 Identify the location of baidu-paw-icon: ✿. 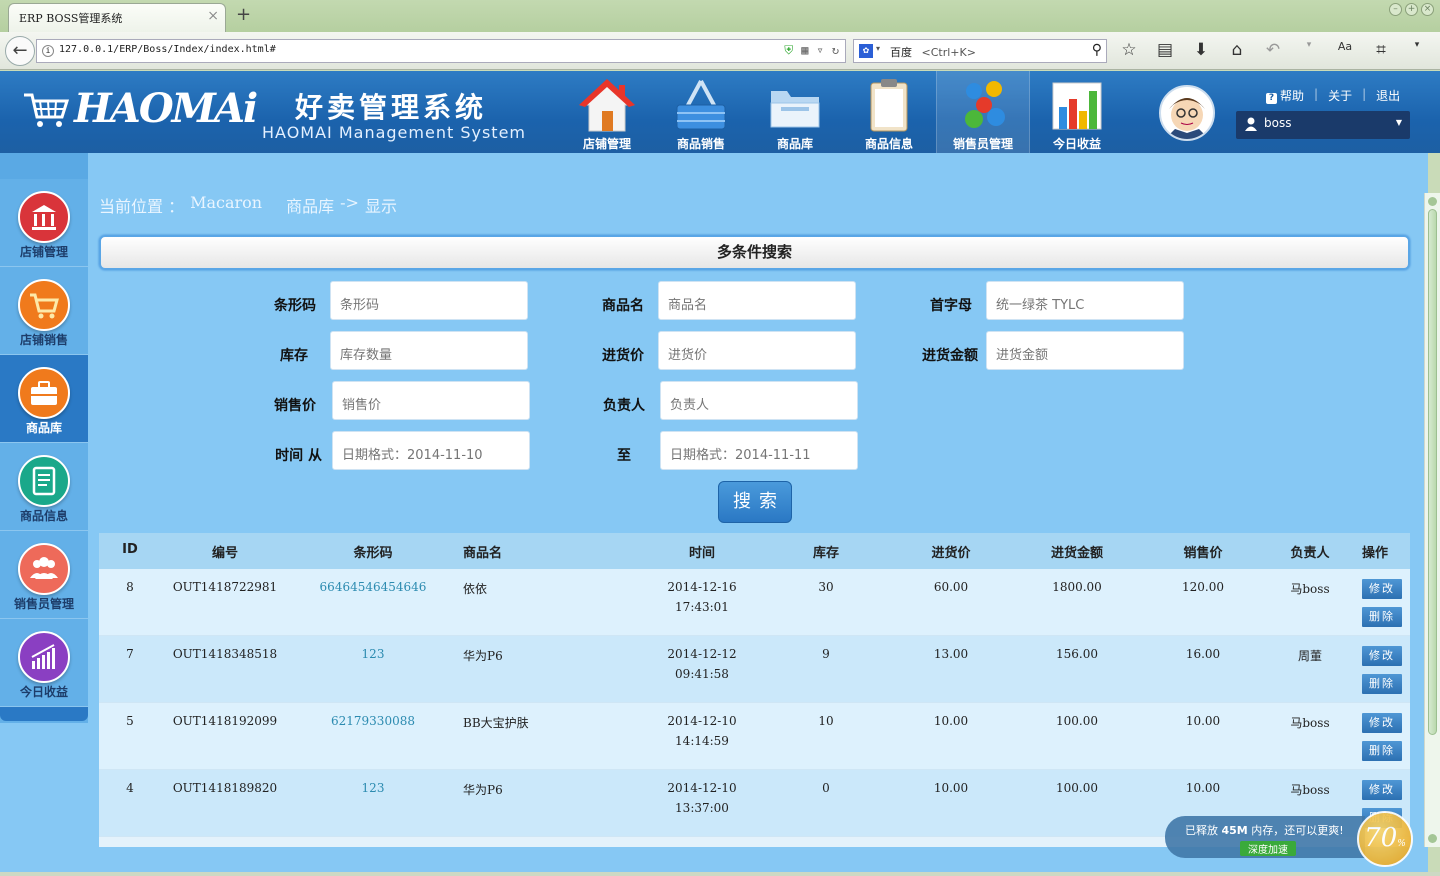
(866, 51).